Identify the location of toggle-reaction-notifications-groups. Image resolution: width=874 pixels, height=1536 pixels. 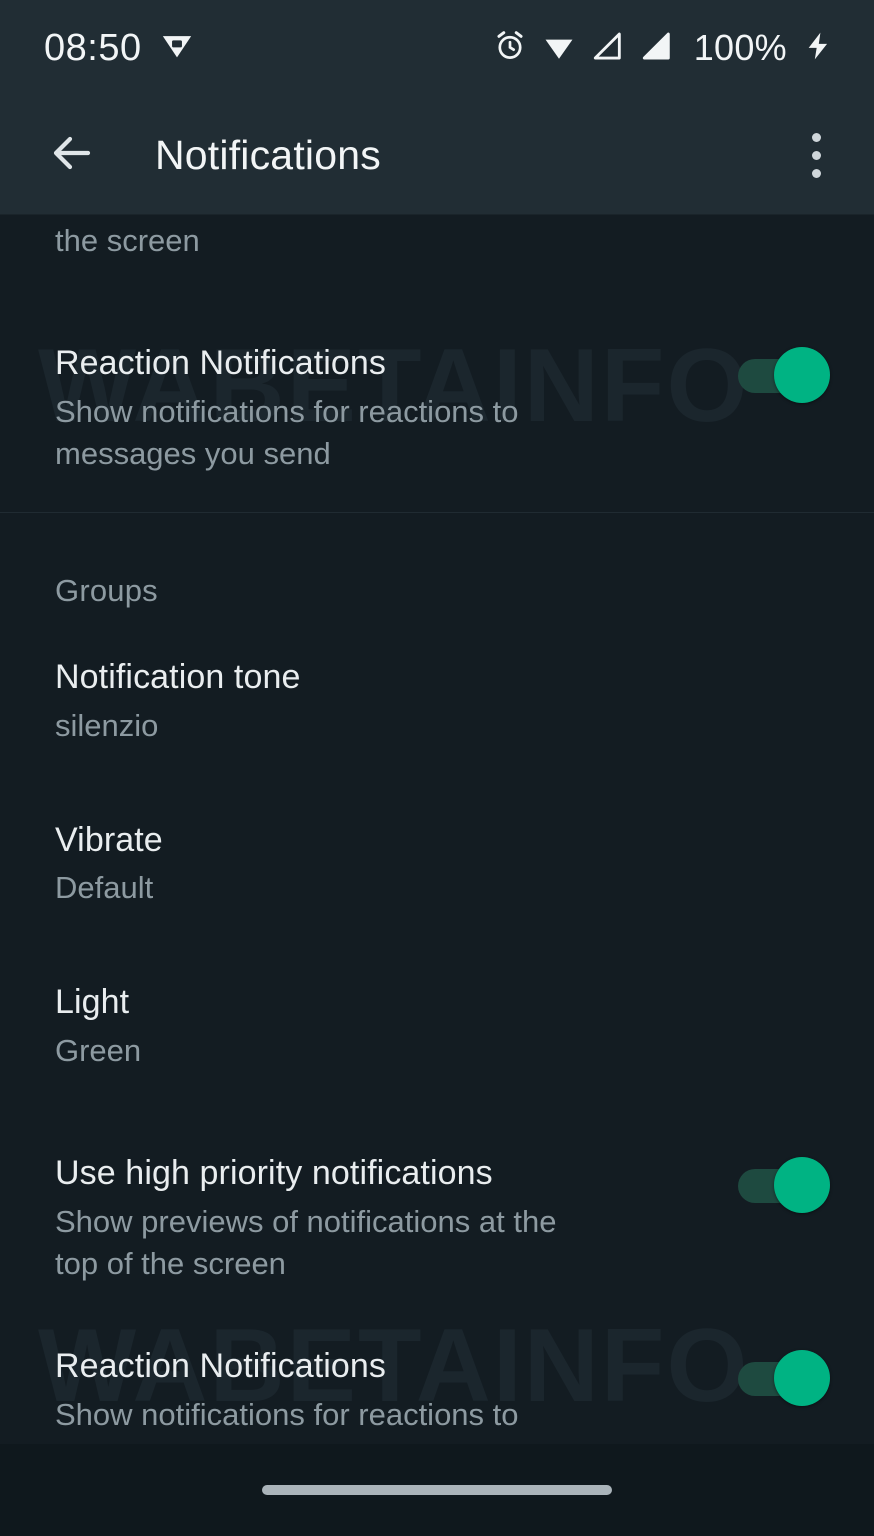
(784, 1378).